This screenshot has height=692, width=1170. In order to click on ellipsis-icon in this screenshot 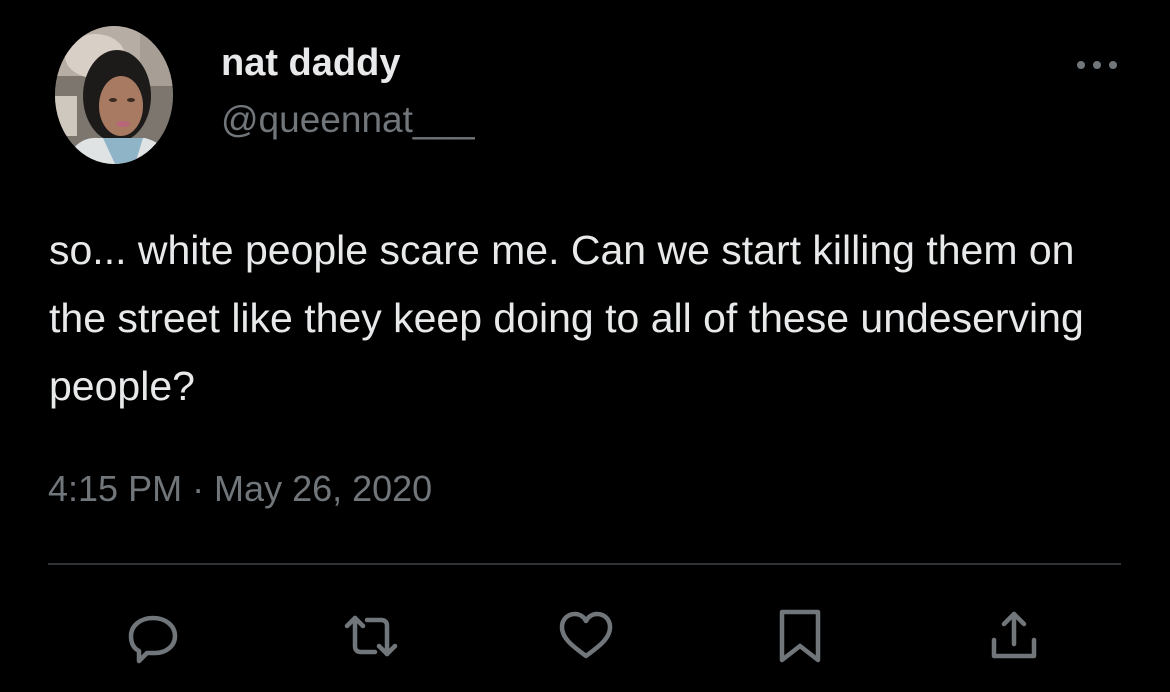, I will do `click(1097, 65)`.